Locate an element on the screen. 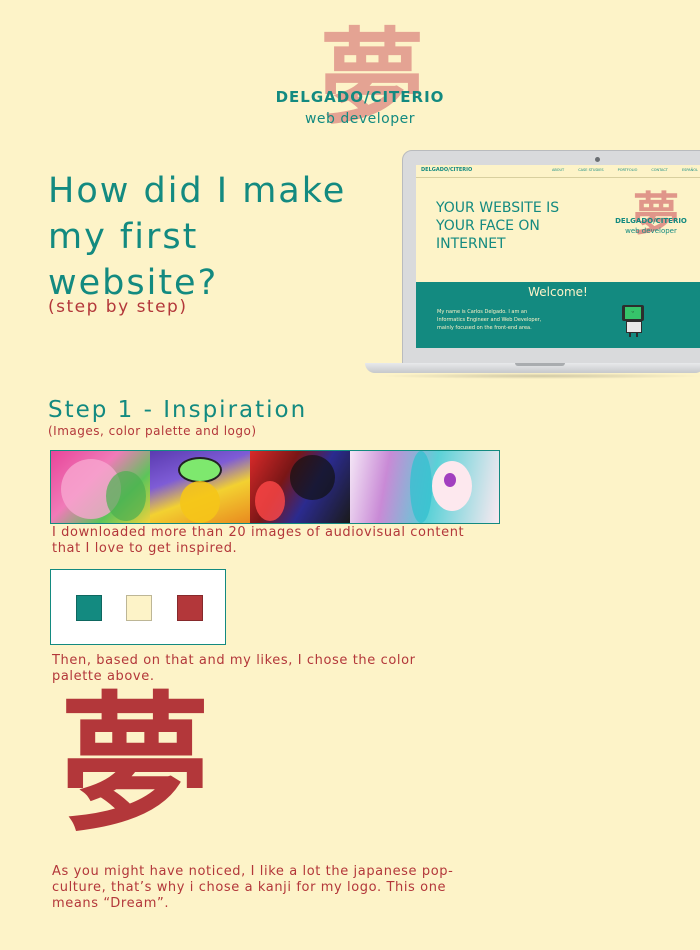 This screenshot has height=950, width=700. site-nav-link: ESPAÑOL is located at coordinates (689, 170).